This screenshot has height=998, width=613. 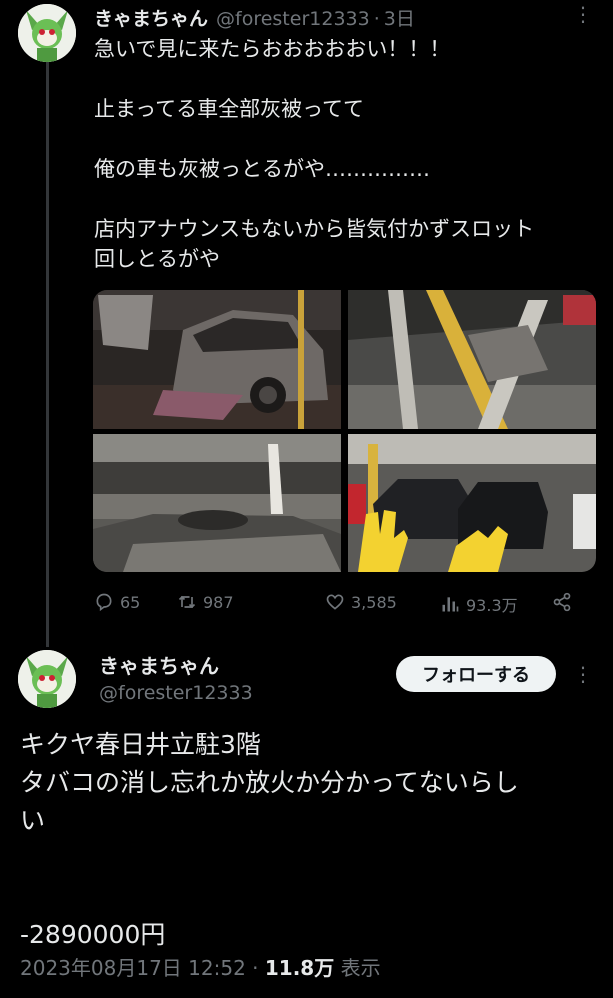 I want to click on retweet-icon, so click(x=187, y=602).